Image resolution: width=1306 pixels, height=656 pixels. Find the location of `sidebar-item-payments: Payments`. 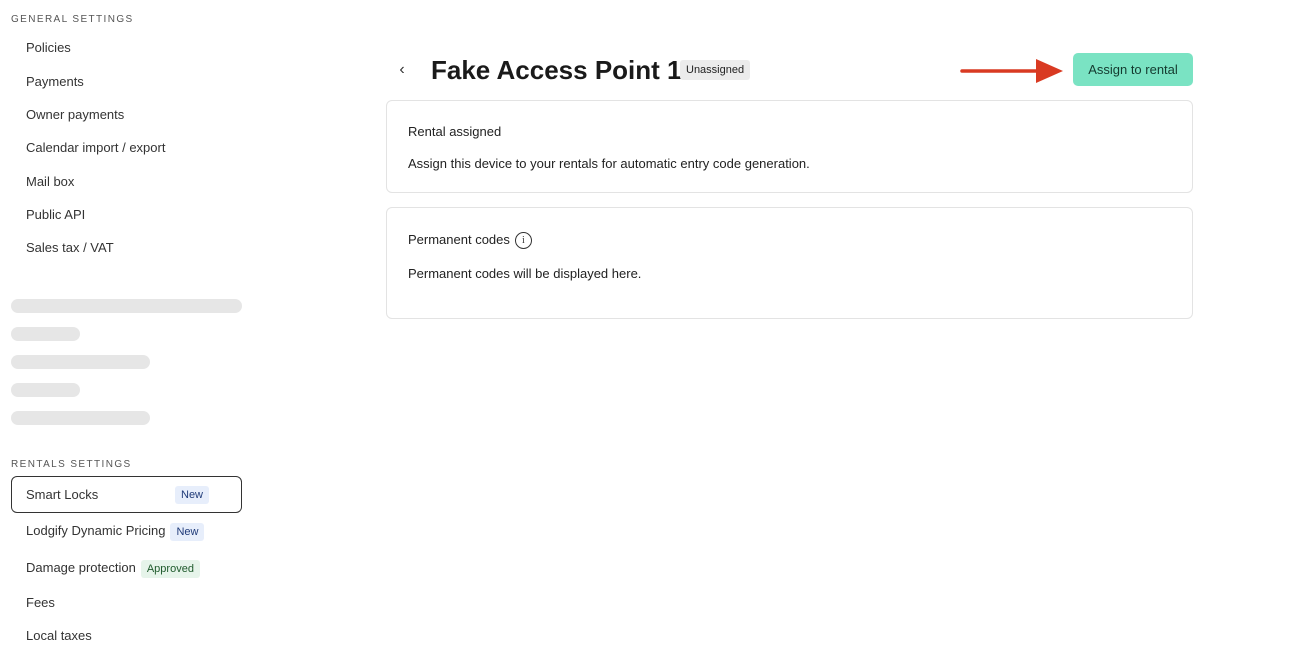

sidebar-item-payments: Payments is located at coordinates (55, 82).